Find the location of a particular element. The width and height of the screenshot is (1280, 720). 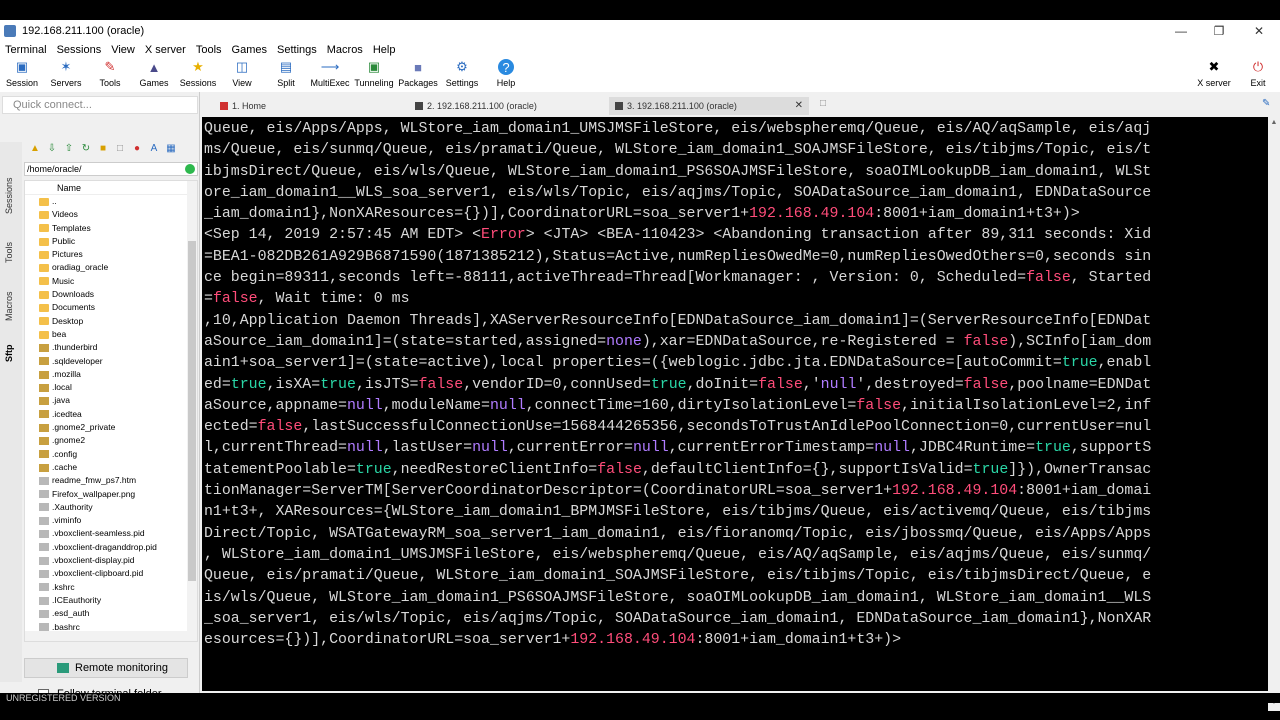

column-header-name: Name is located at coordinates (111, 188).